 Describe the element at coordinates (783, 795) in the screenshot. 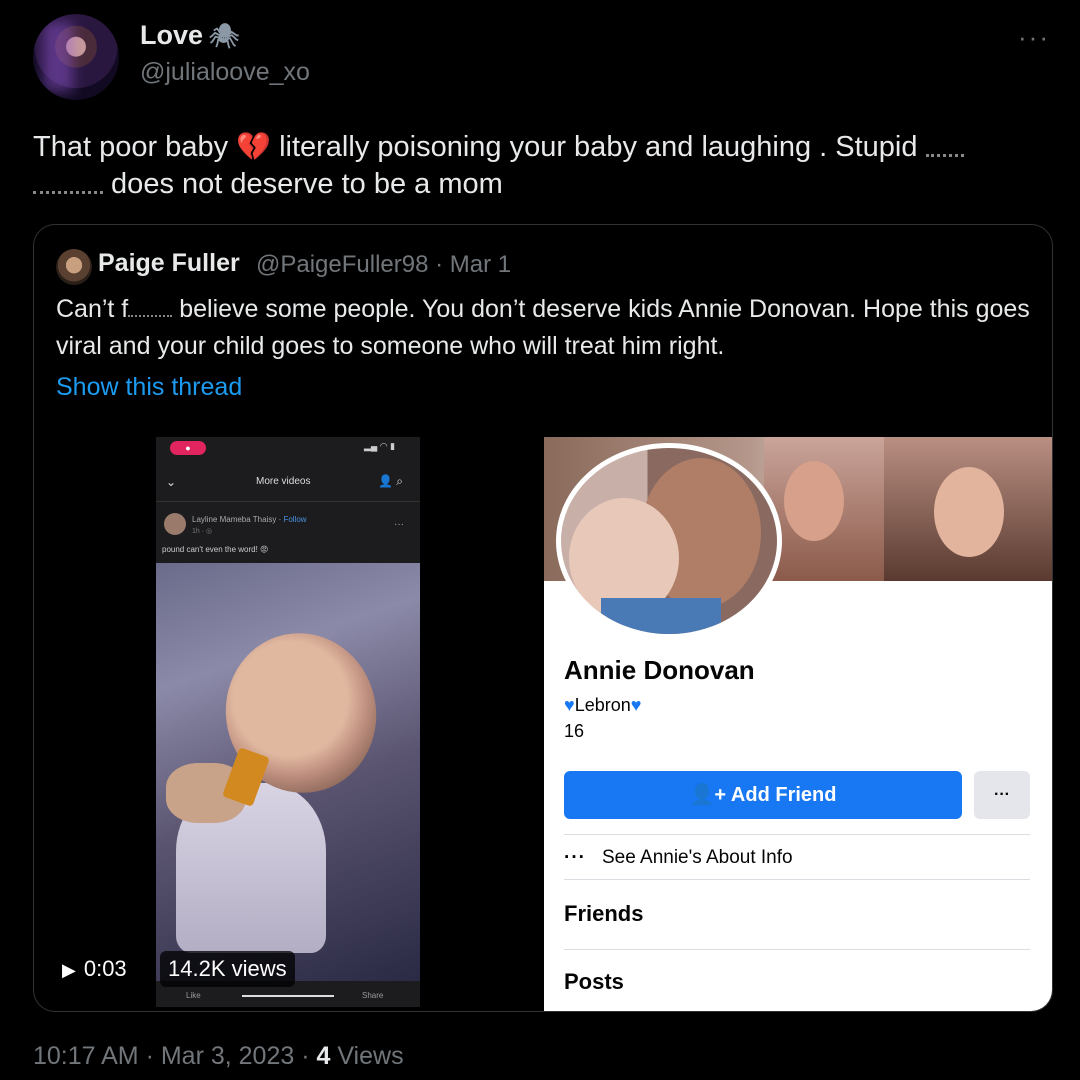

I see `add-friend-label: Add Friend` at that location.